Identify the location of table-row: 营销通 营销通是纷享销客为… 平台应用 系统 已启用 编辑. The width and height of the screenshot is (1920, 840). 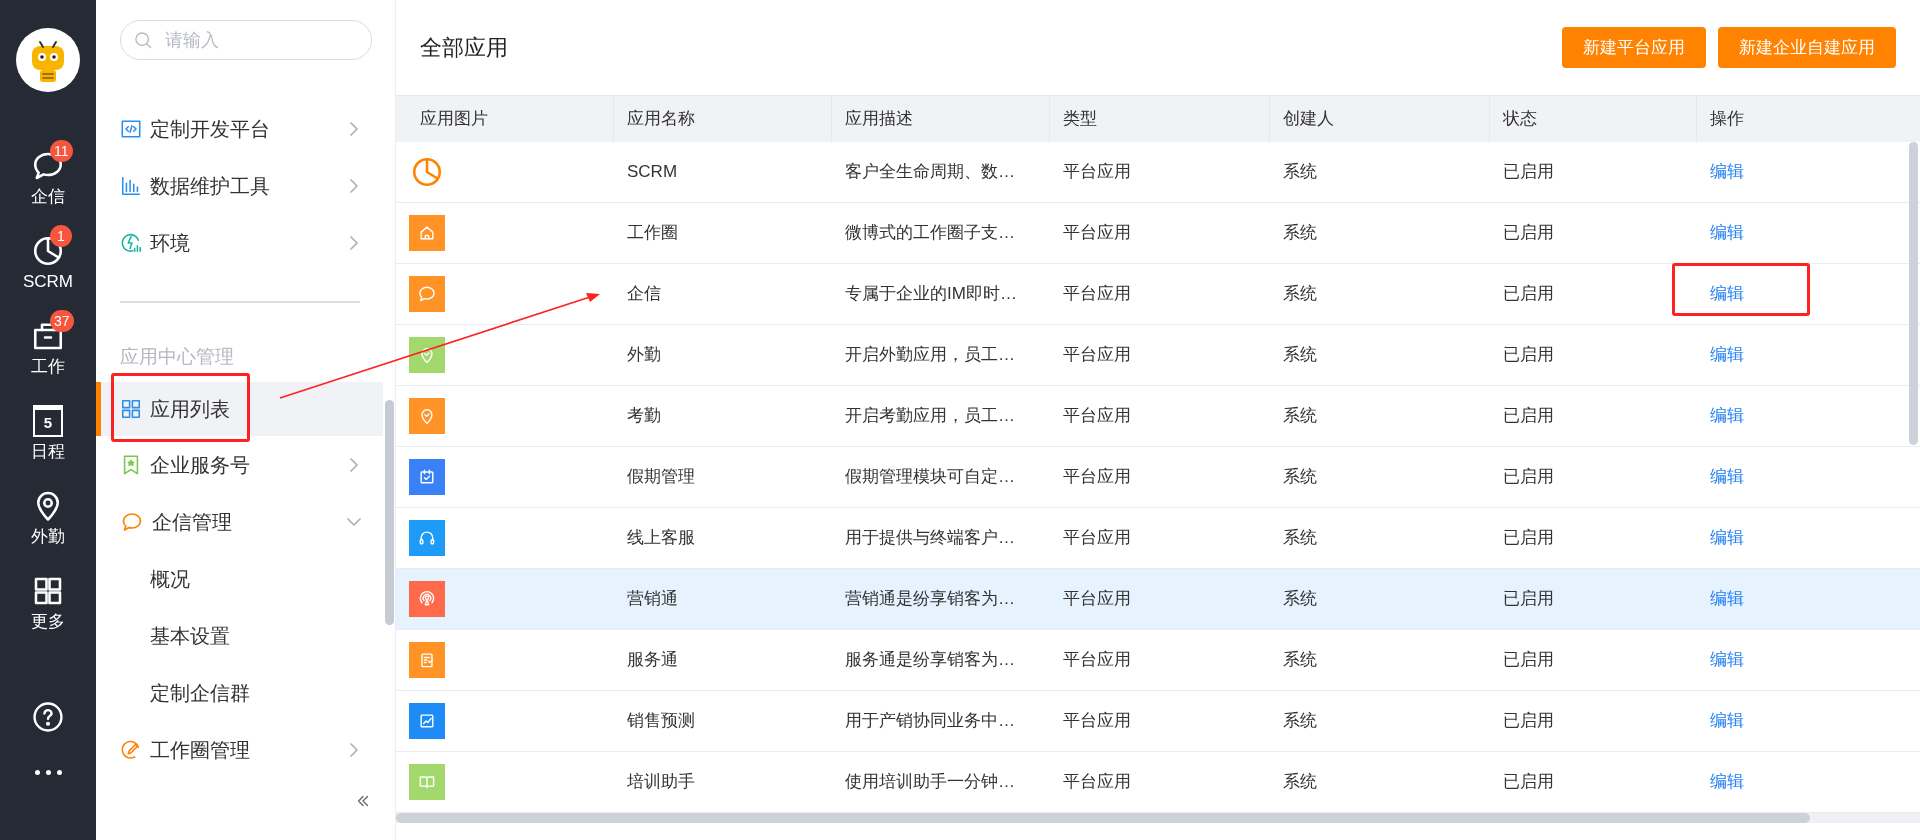
(1158, 599).